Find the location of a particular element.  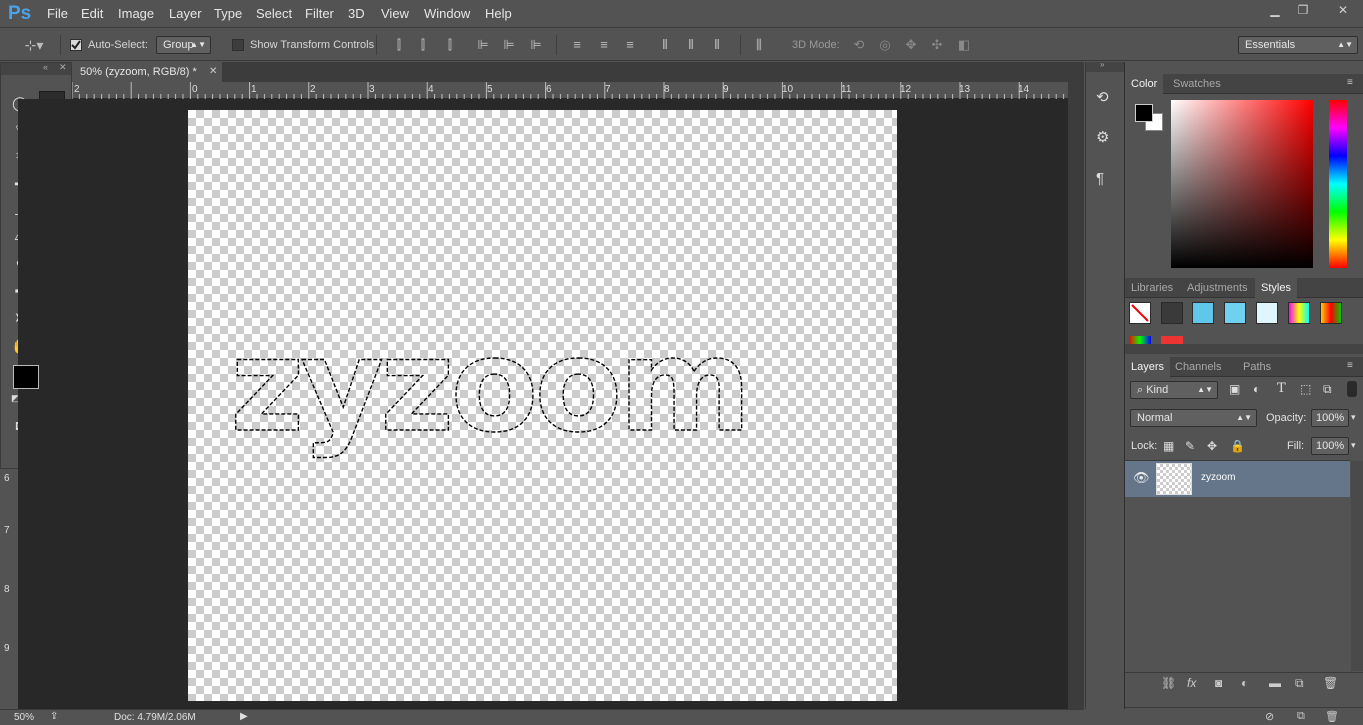

layer-name: zyzoom is located at coordinates (1218, 477).